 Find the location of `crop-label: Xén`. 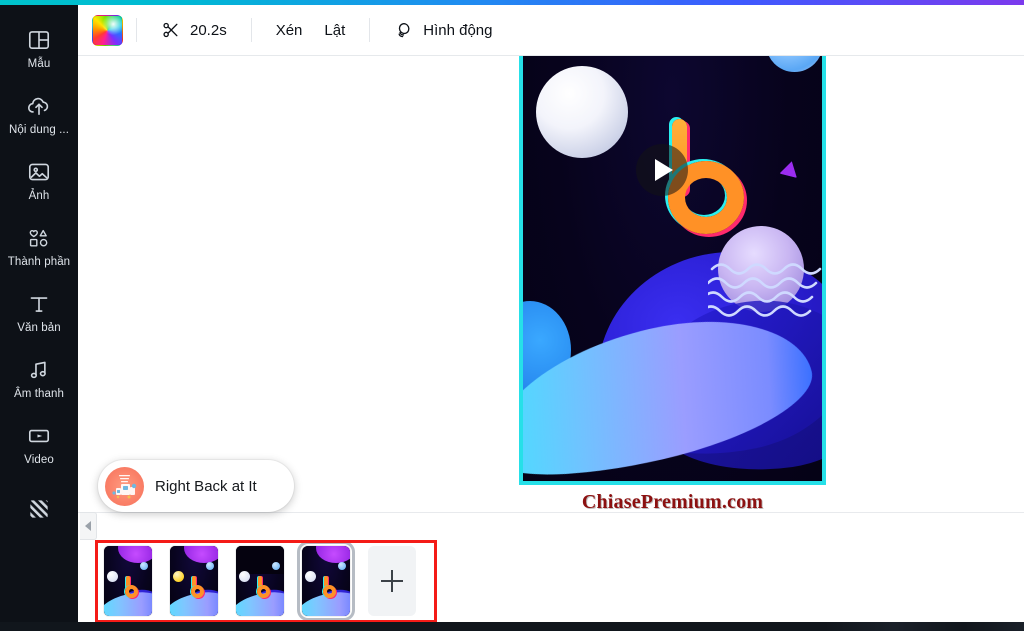

crop-label: Xén is located at coordinates (289, 30).